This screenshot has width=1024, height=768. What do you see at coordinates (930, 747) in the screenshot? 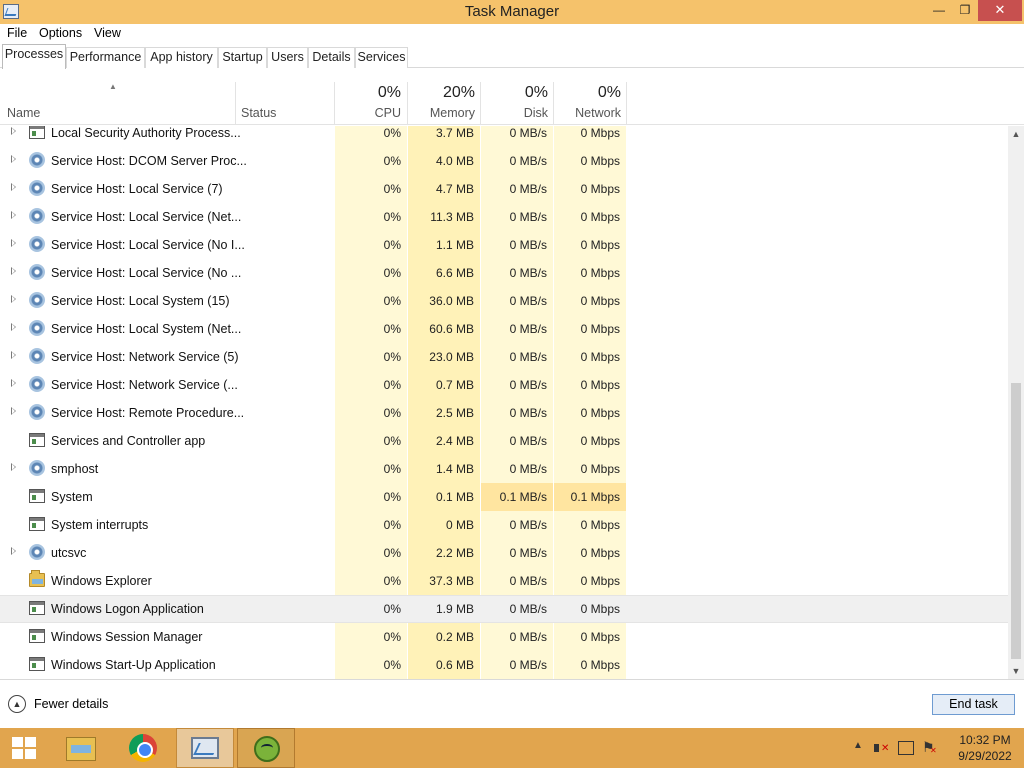
I see `action-center-flag-icon` at bounding box center [930, 747].